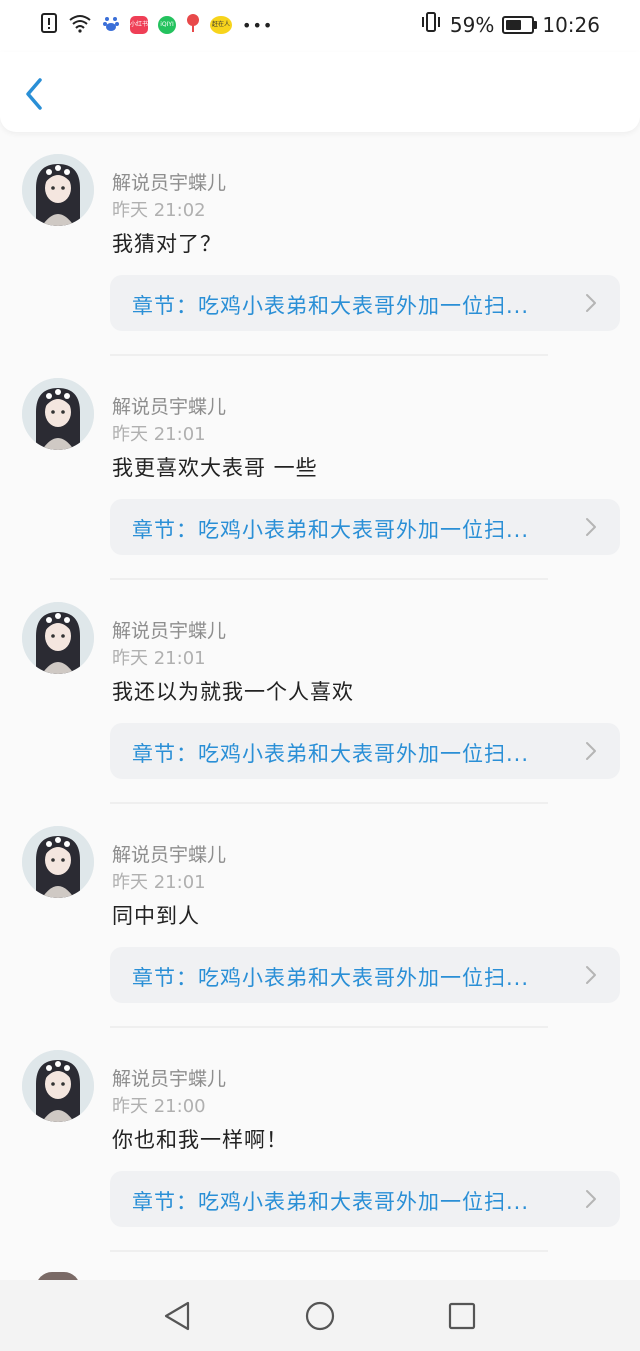 This screenshot has width=640, height=1351. I want to click on recents-square-icon, so click(462, 1316).